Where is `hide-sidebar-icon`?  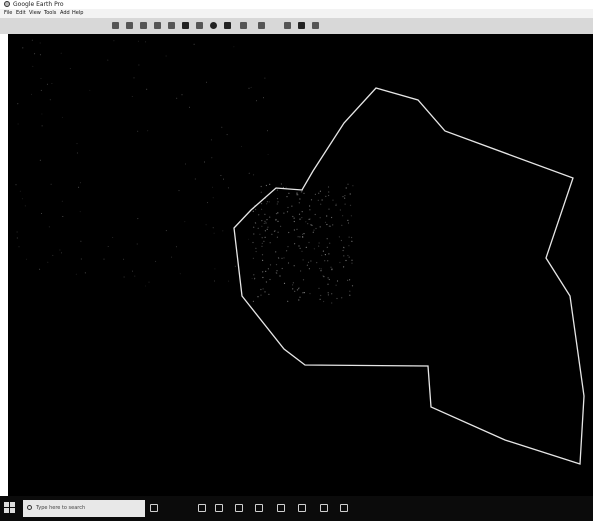 hide-sidebar-icon is located at coordinates (115, 25).